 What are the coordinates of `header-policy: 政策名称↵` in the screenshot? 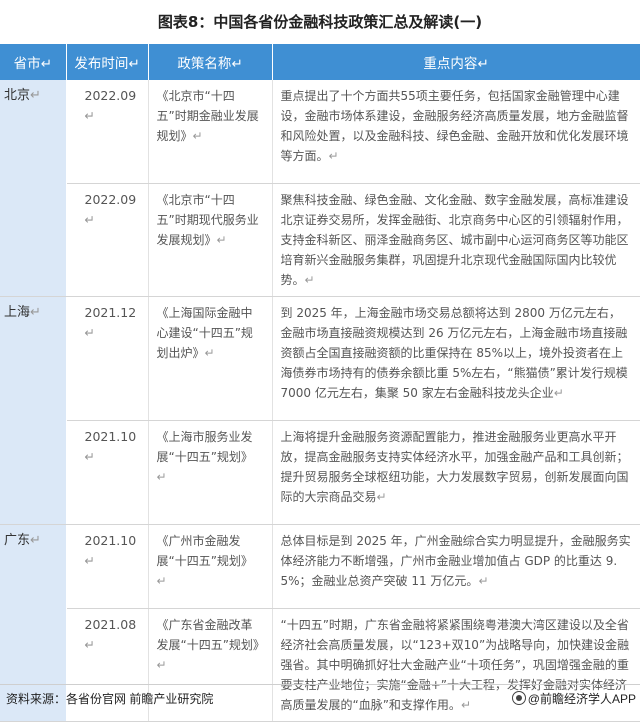 It's located at (210, 62).